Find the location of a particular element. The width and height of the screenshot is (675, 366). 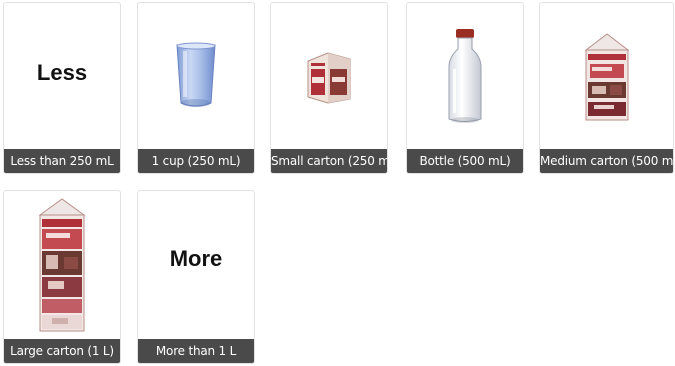

medium-carton-icon is located at coordinates (606, 77).